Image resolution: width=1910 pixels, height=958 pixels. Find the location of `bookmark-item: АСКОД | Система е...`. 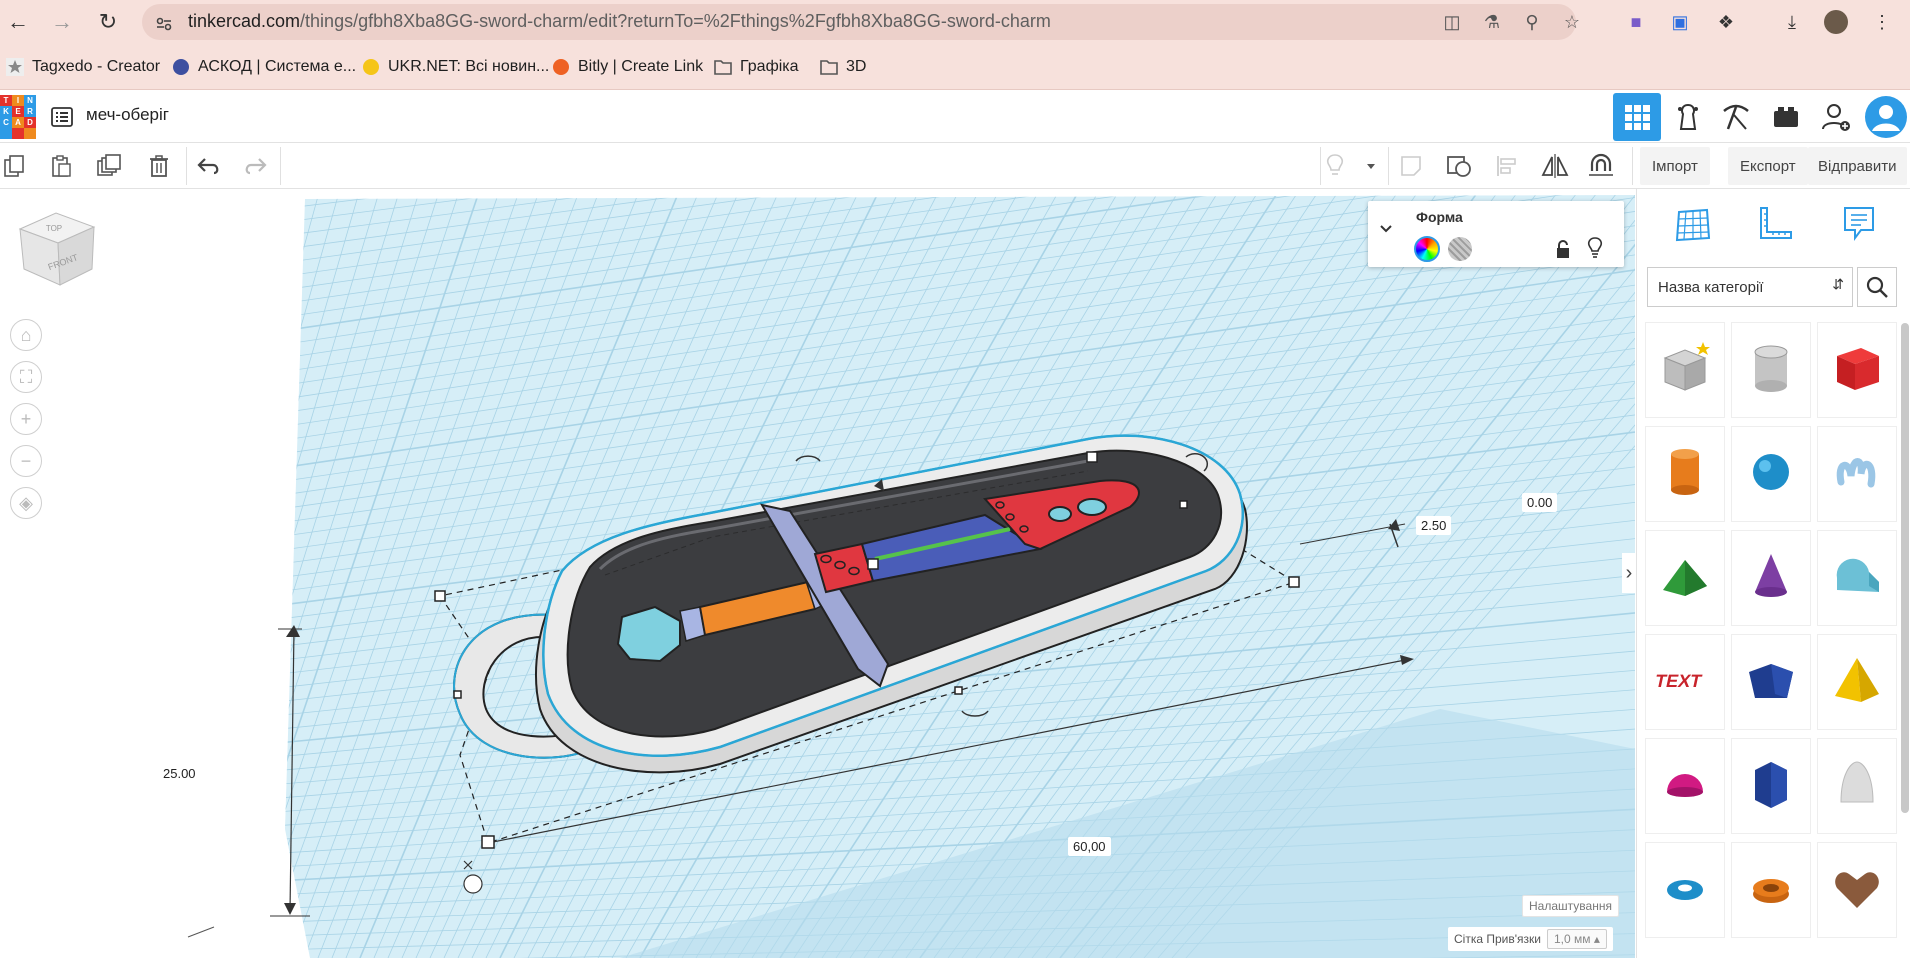

bookmark-item: АСКОД | Система е... is located at coordinates (264, 67).